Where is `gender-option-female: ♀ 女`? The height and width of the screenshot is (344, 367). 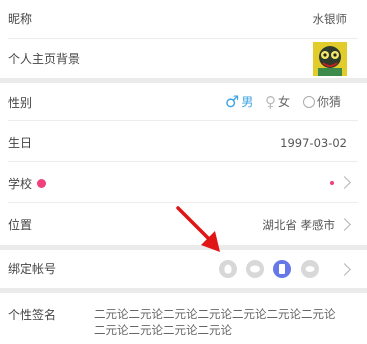
gender-option-female: ♀ 女 is located at coordinates (277, 102).